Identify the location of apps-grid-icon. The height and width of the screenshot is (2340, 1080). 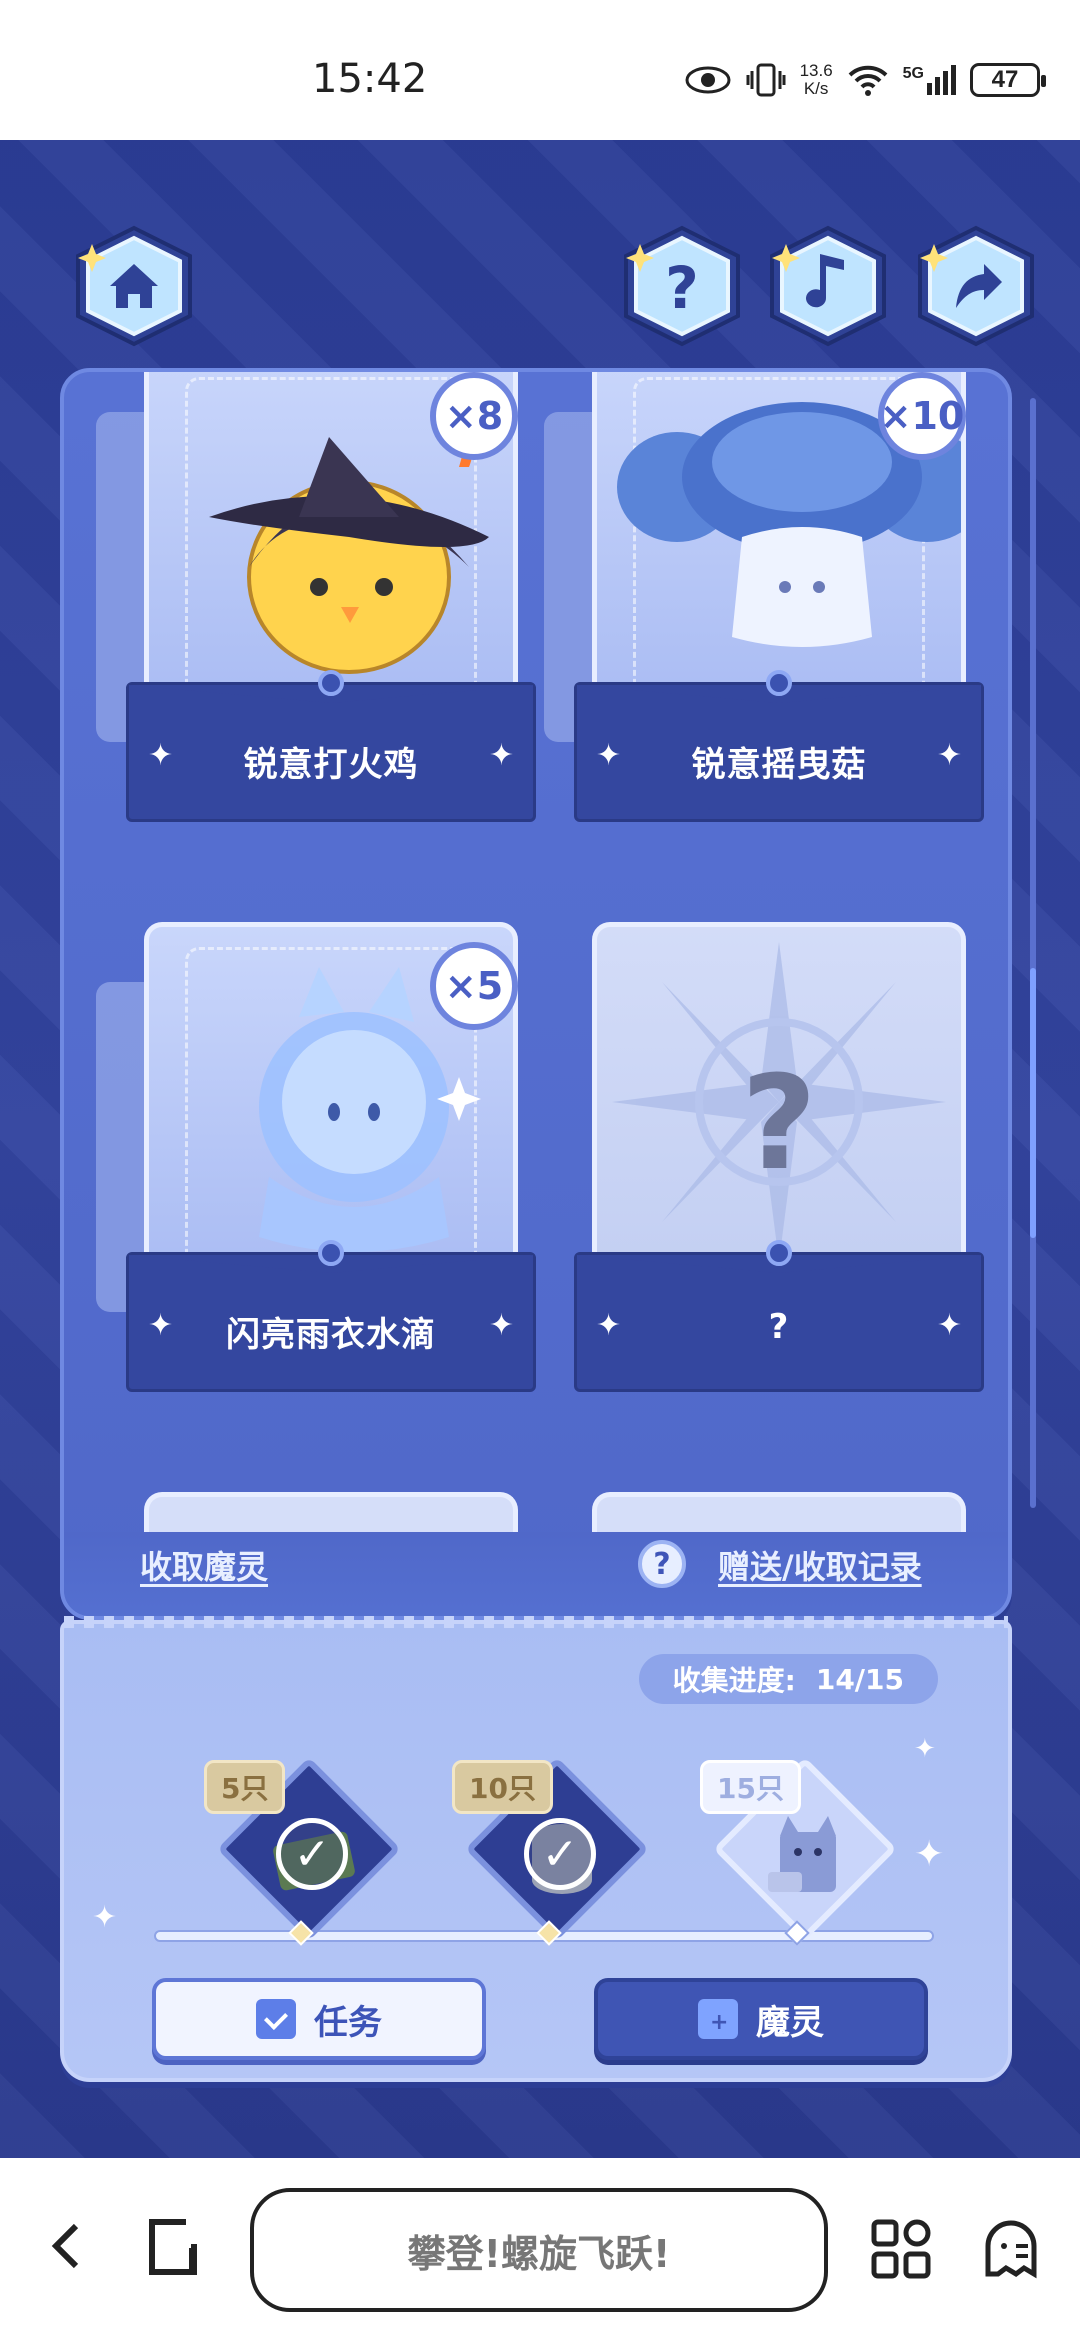
(901, 2255).